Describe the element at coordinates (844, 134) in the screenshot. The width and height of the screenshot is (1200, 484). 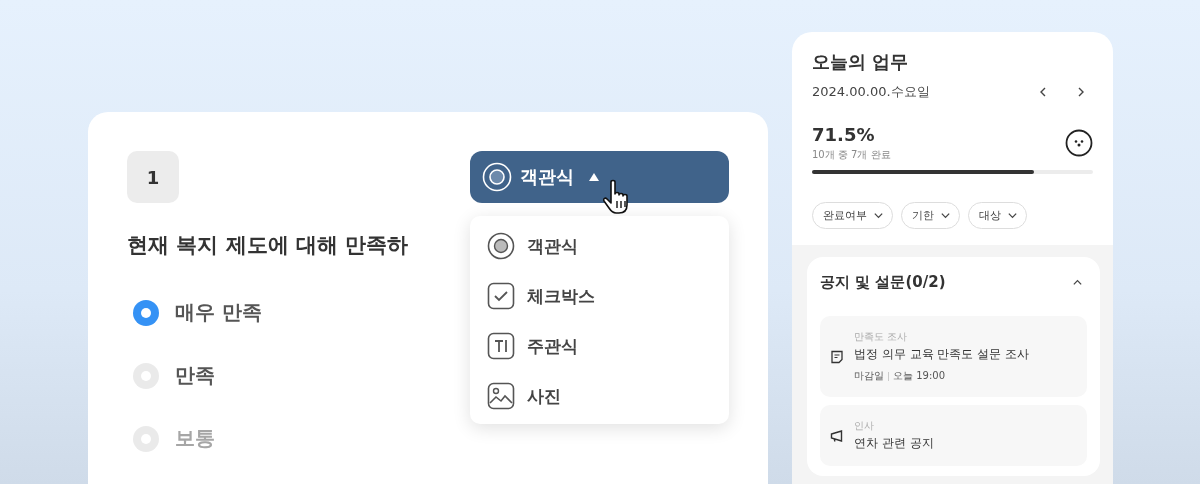
I see `completion-percent: 71.5%` at that location.